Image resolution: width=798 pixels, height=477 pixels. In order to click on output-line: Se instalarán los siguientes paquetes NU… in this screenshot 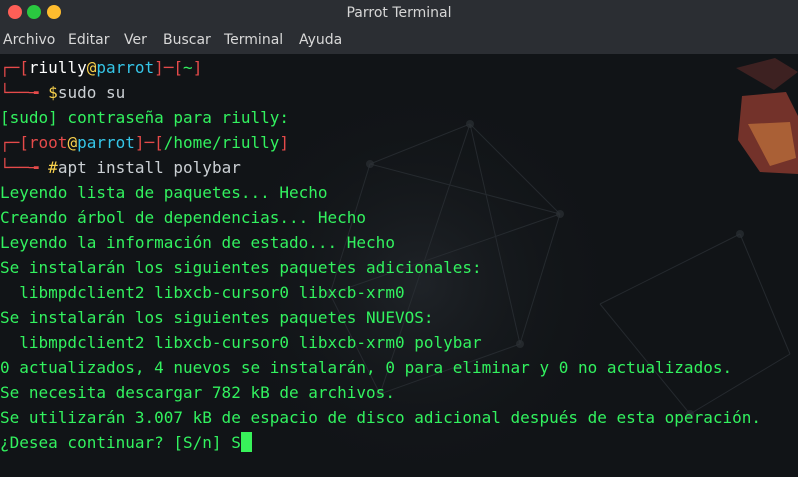, I will do `click(217, 317)`.